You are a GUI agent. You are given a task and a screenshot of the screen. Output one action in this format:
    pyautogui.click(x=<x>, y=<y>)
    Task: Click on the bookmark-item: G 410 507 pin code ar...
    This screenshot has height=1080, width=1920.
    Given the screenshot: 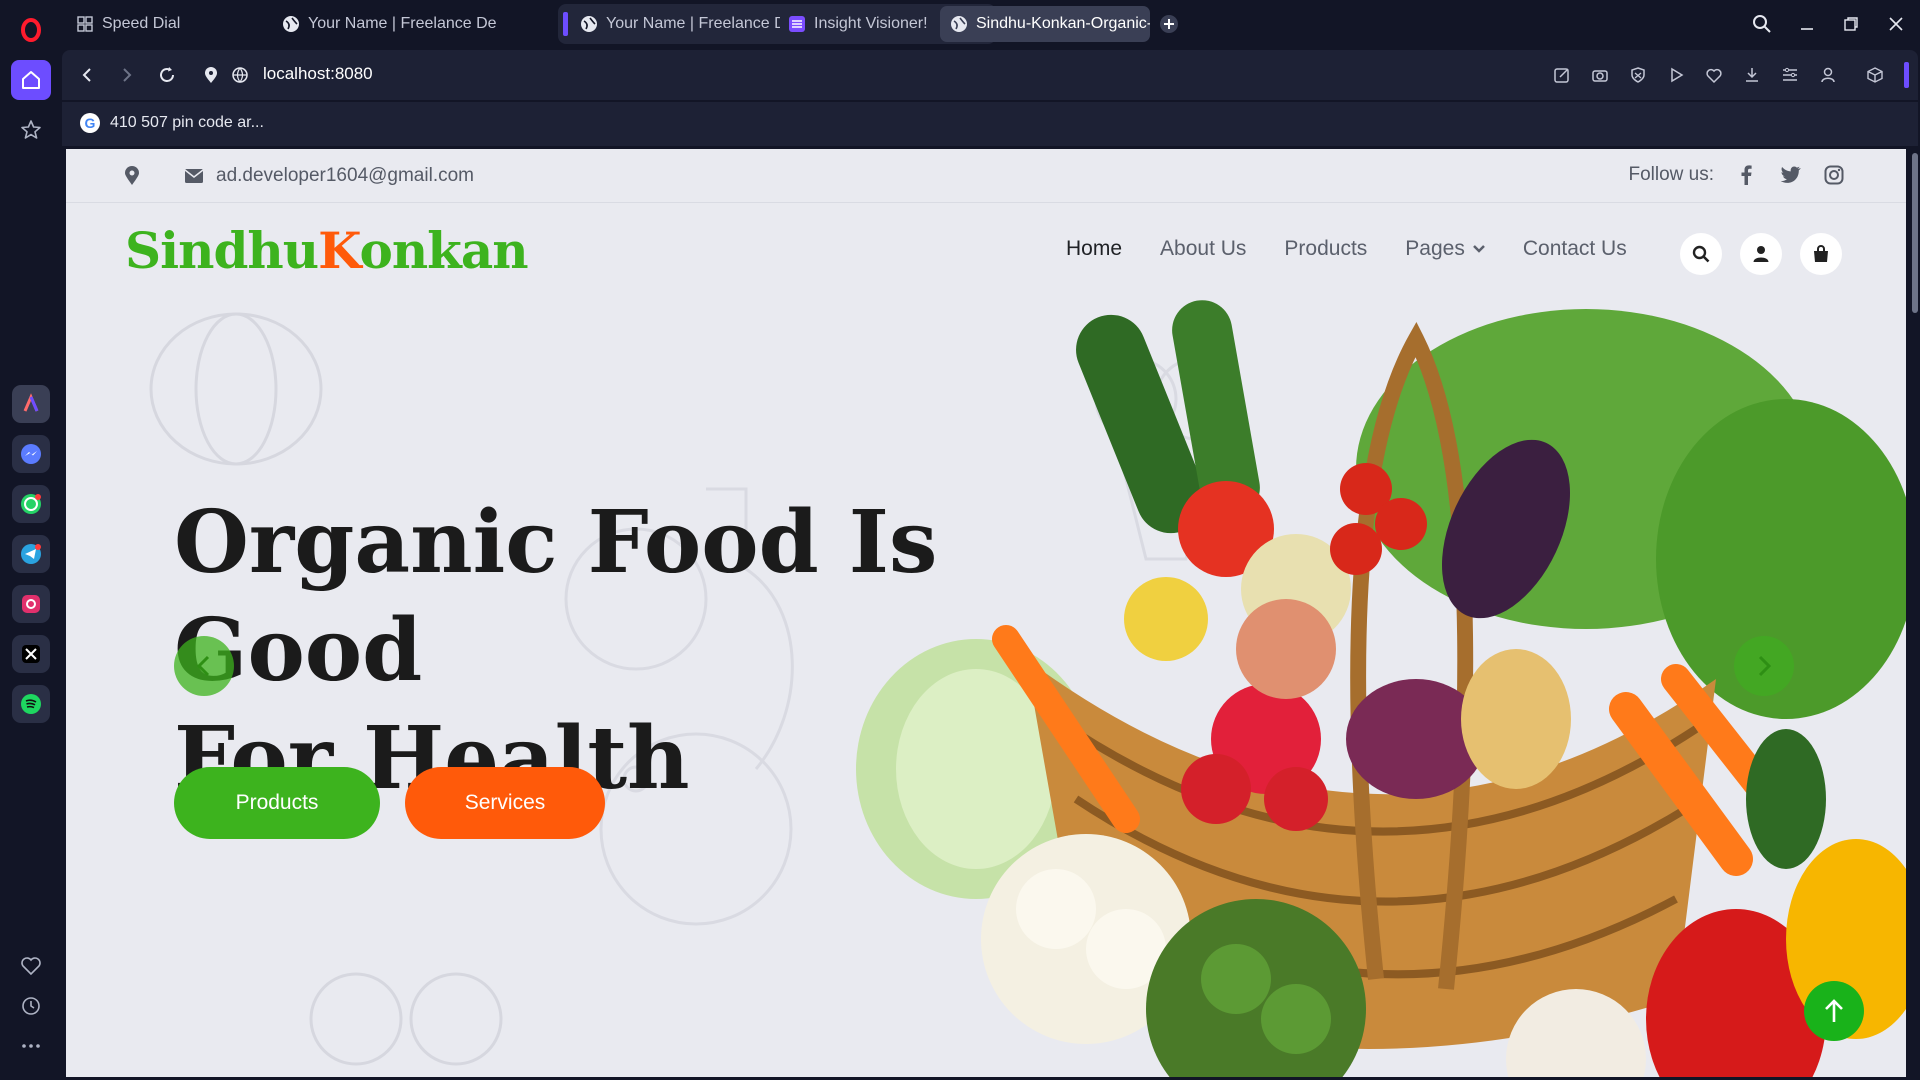 What is the action you would take?
    pyautogui.click(x=172, y=123)
    